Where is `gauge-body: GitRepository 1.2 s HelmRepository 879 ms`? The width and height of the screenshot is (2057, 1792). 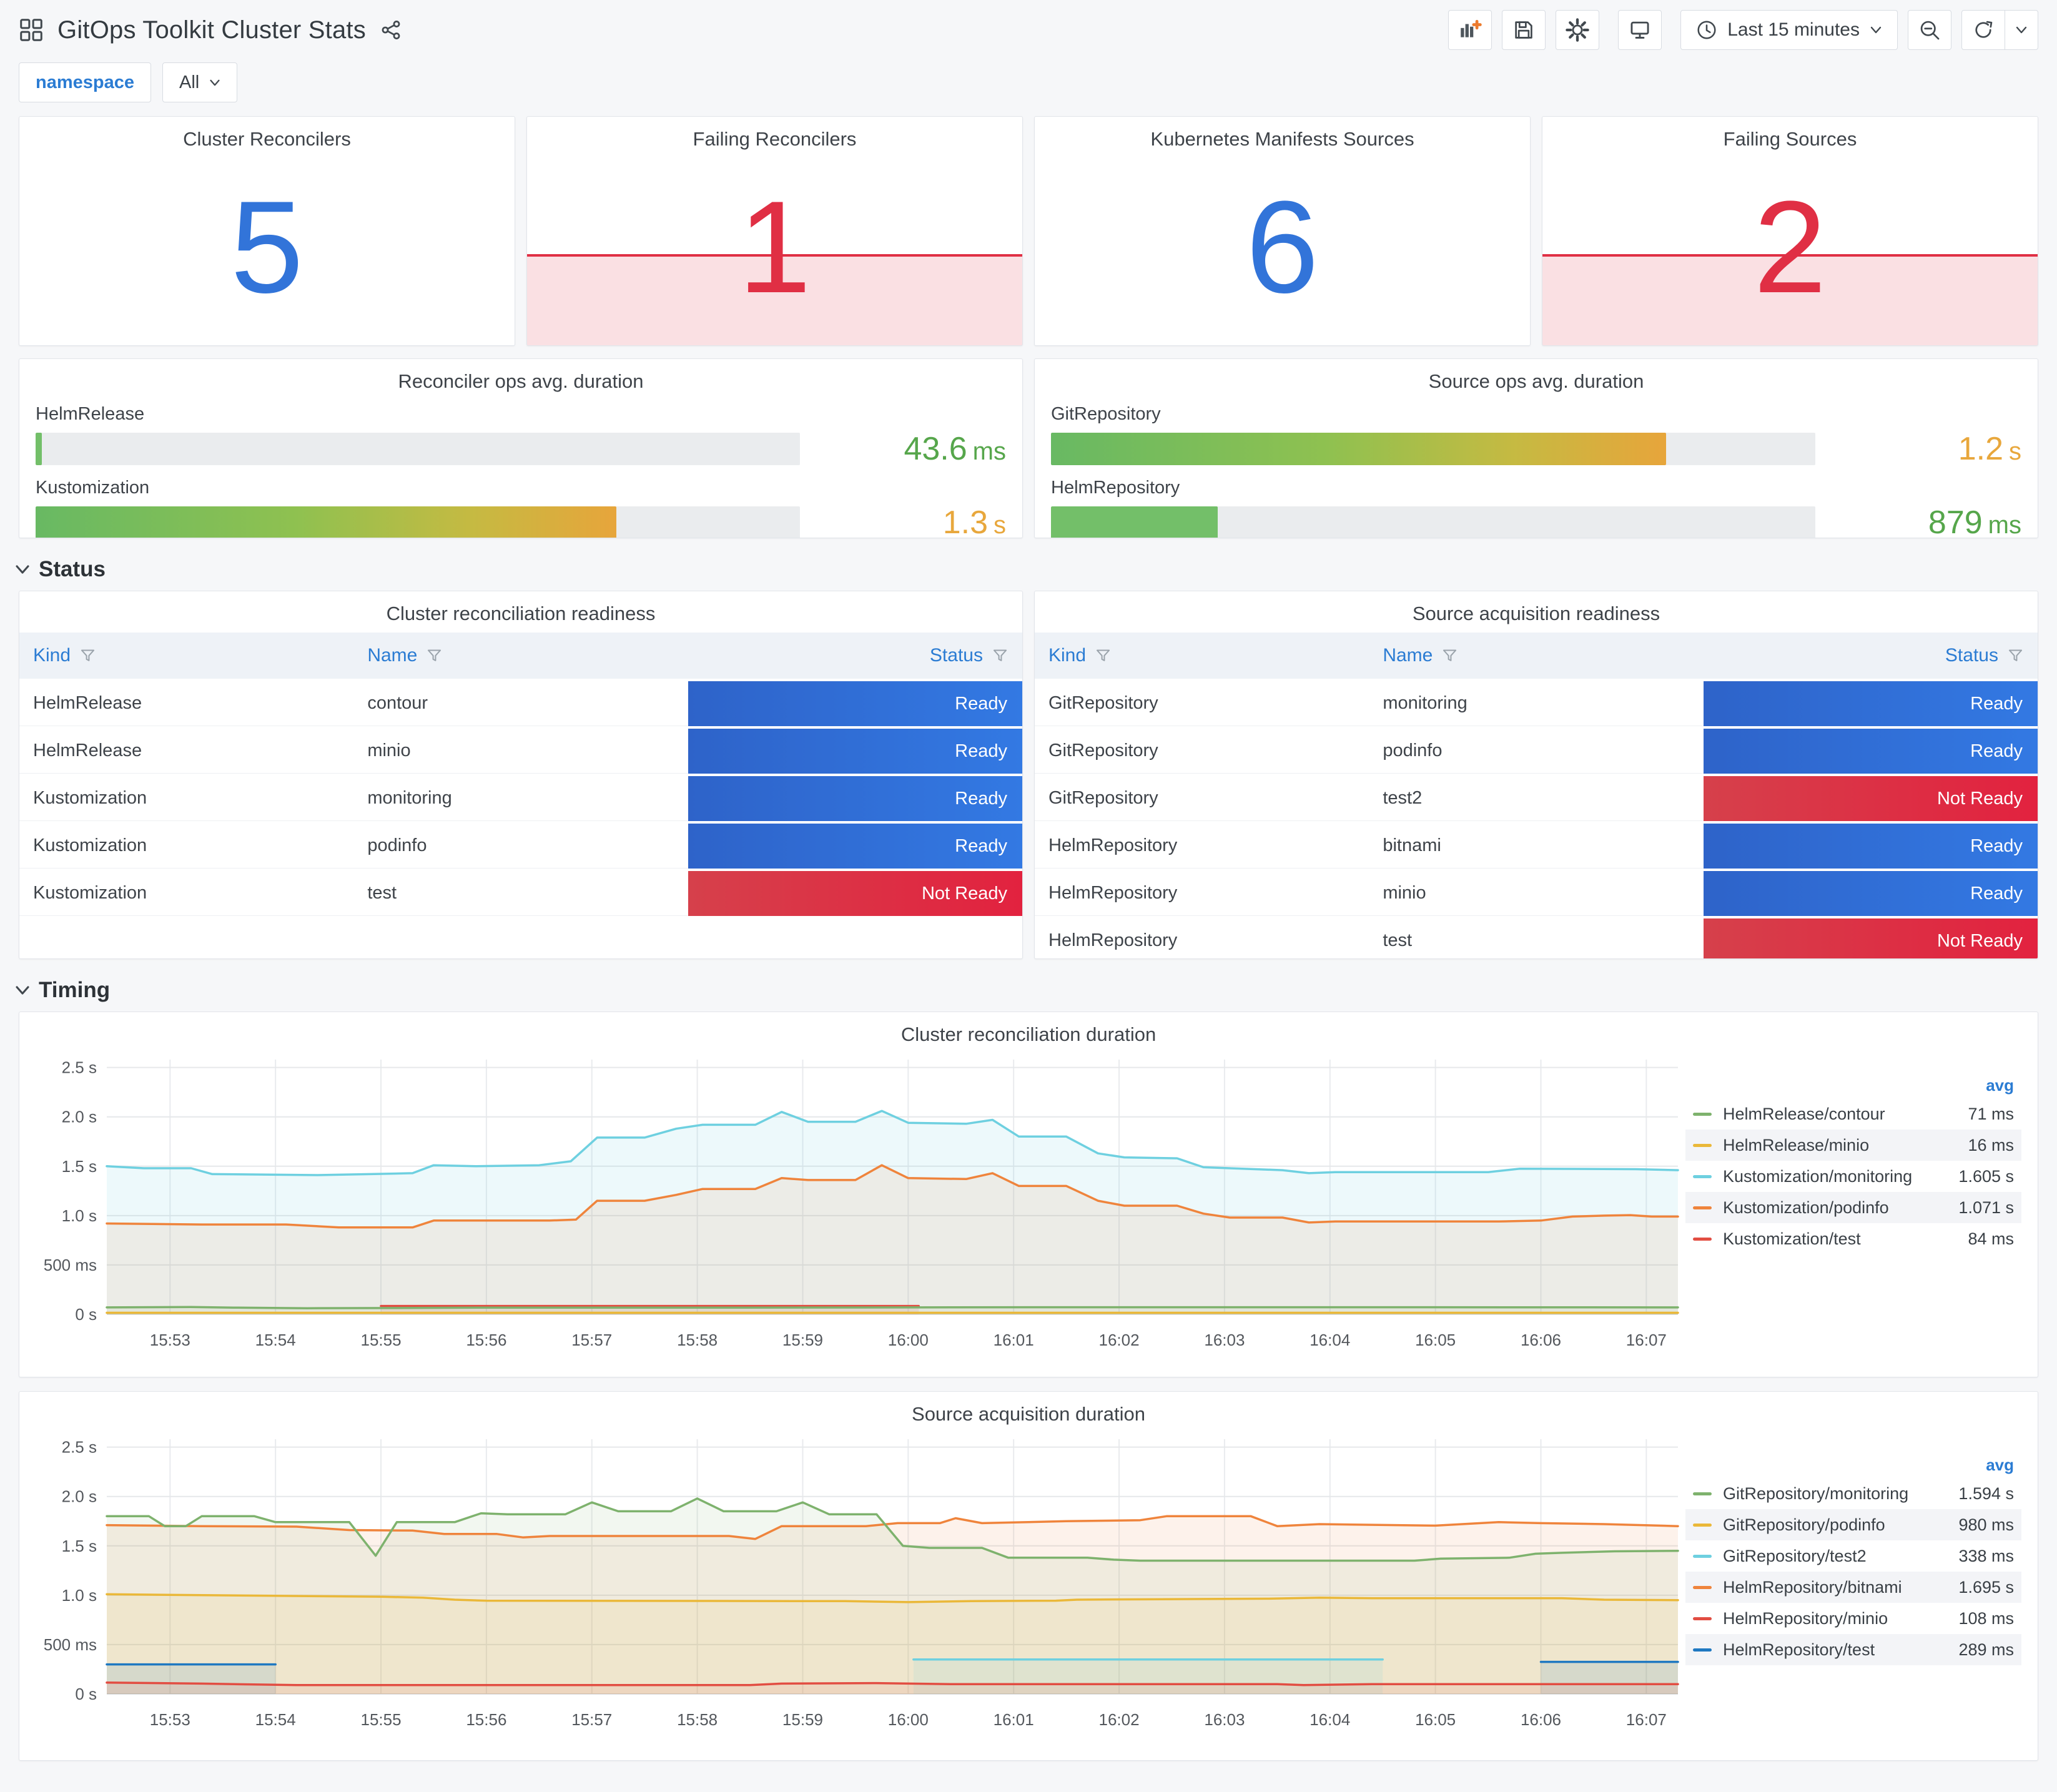 gauge-body: GitRepository 1.2 s HelmRepository 879 ms is located at coordinates (1537, 465).